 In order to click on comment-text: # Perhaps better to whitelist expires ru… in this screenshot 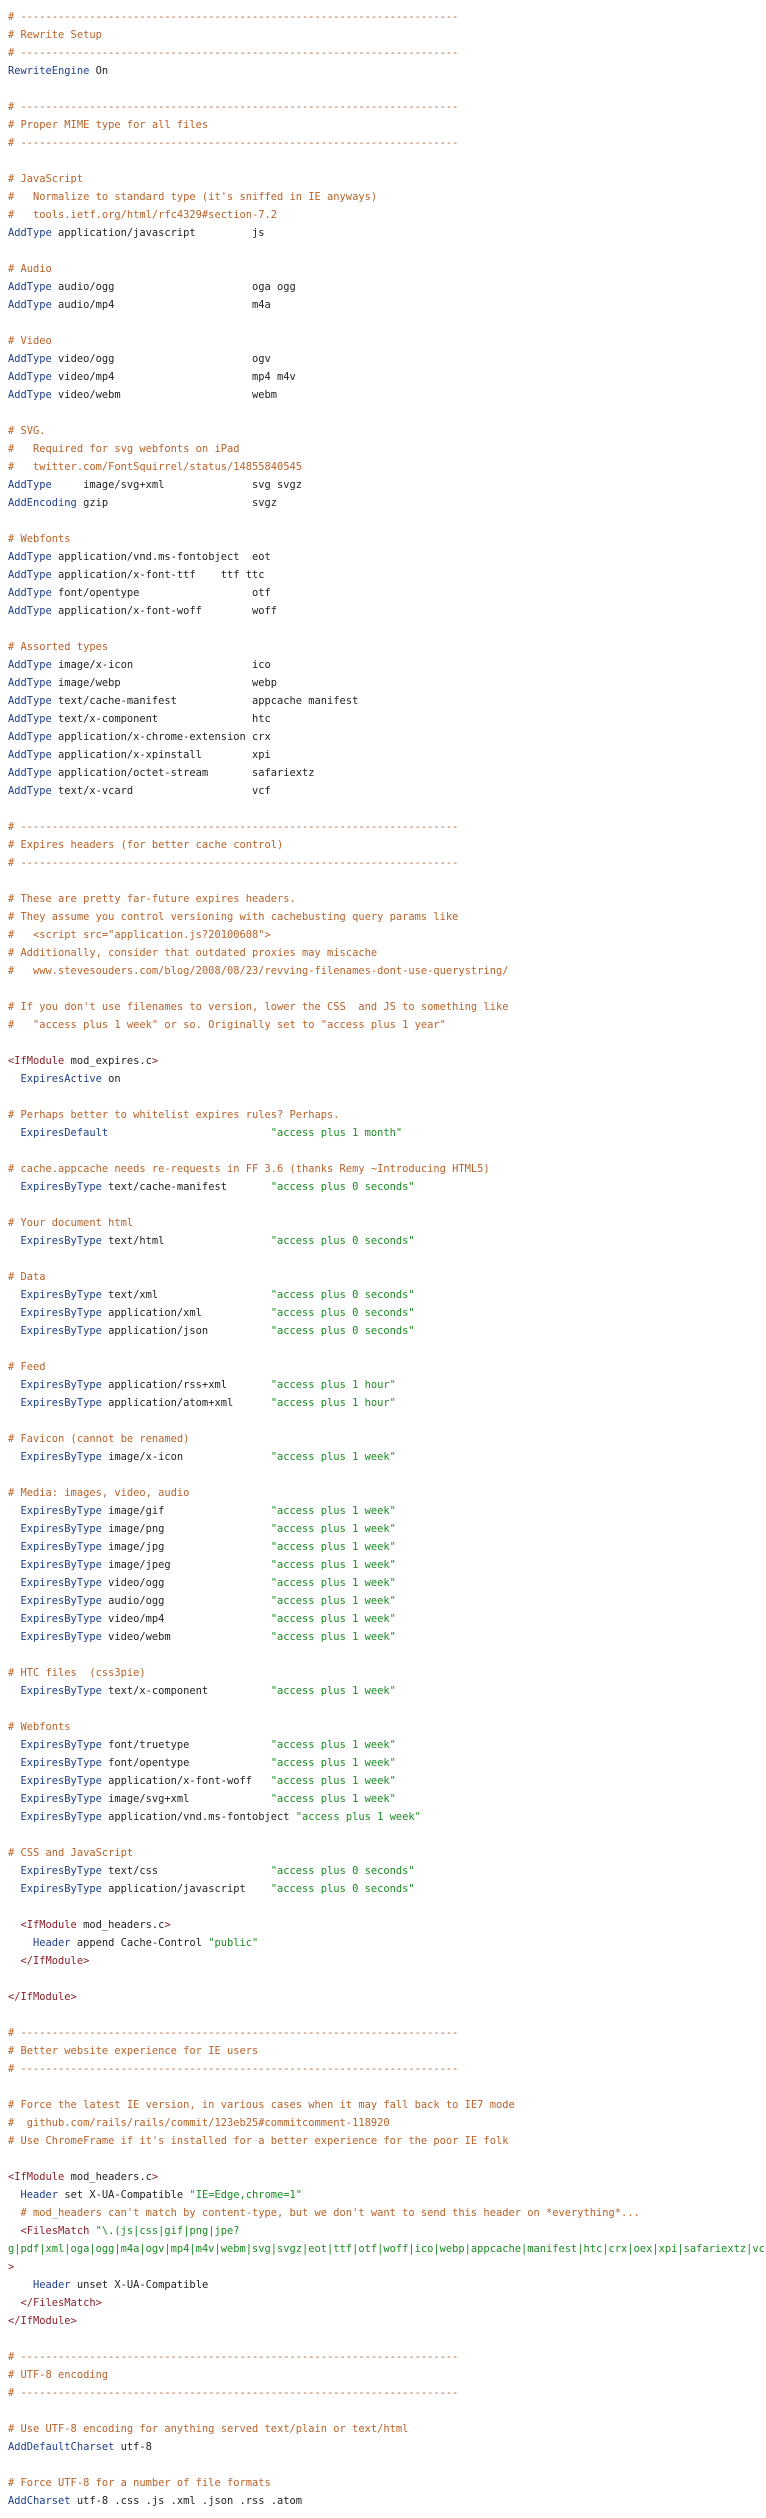, I will do `click(174, 1115)`.